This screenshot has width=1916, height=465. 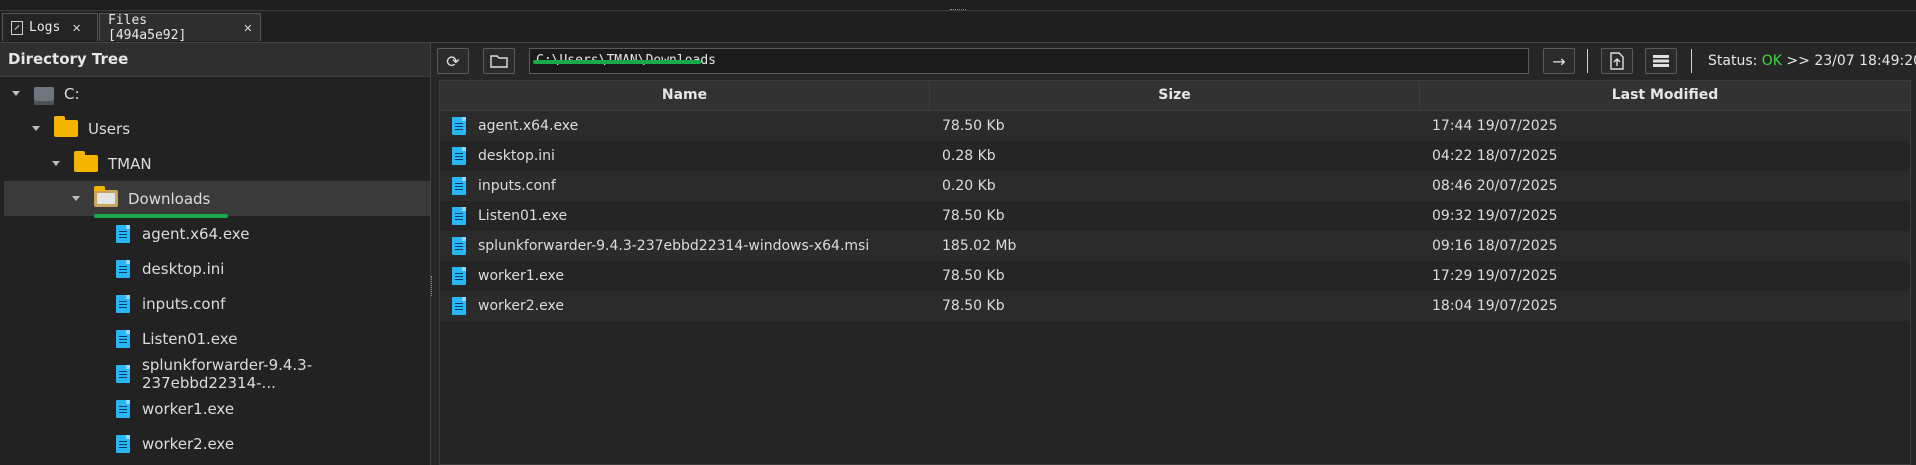 I want to click on tree-node-label: agent.x64.exe, so click(x=196, y=233).